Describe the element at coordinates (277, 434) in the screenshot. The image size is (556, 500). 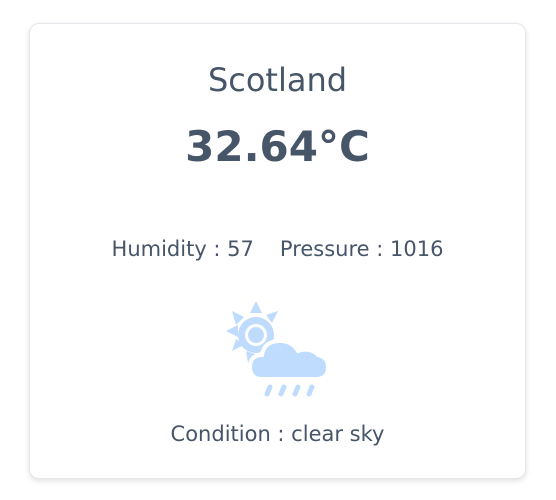
I see `condition-text: Condition : clear sky` at that location.